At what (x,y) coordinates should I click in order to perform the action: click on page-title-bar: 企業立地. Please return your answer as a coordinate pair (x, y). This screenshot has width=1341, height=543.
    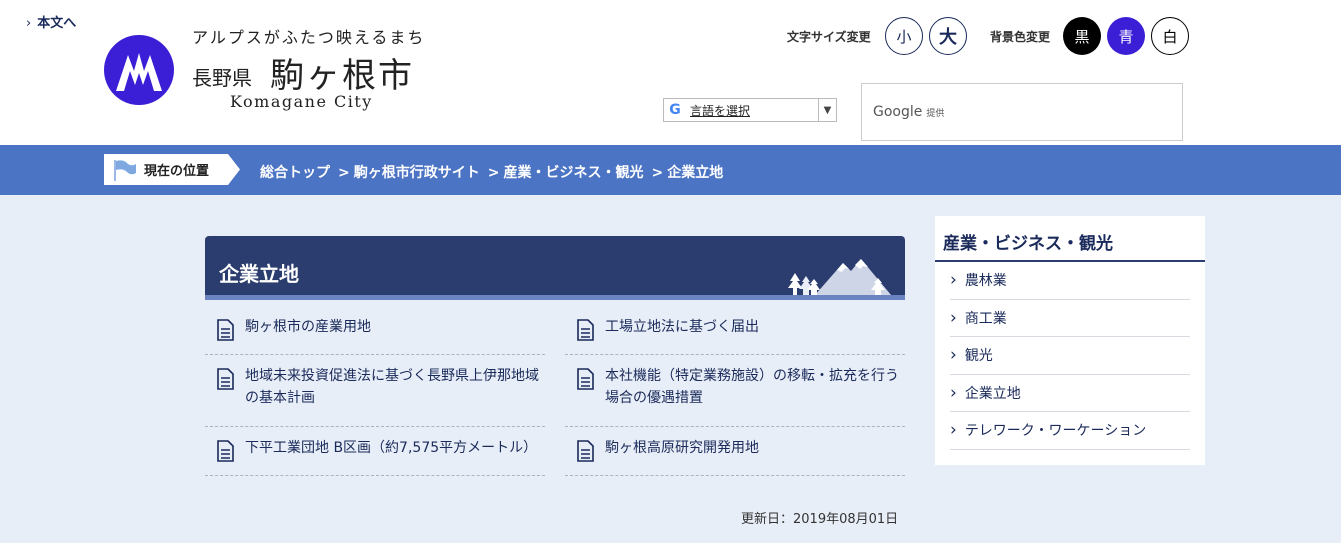
    Looking at the image, I should click on (555, 268).